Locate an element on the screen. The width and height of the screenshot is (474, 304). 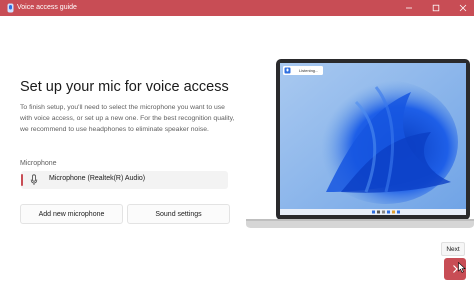
microphone-select: Microphone (Realtek(R) Audio) is located at coordinates (124, 180).